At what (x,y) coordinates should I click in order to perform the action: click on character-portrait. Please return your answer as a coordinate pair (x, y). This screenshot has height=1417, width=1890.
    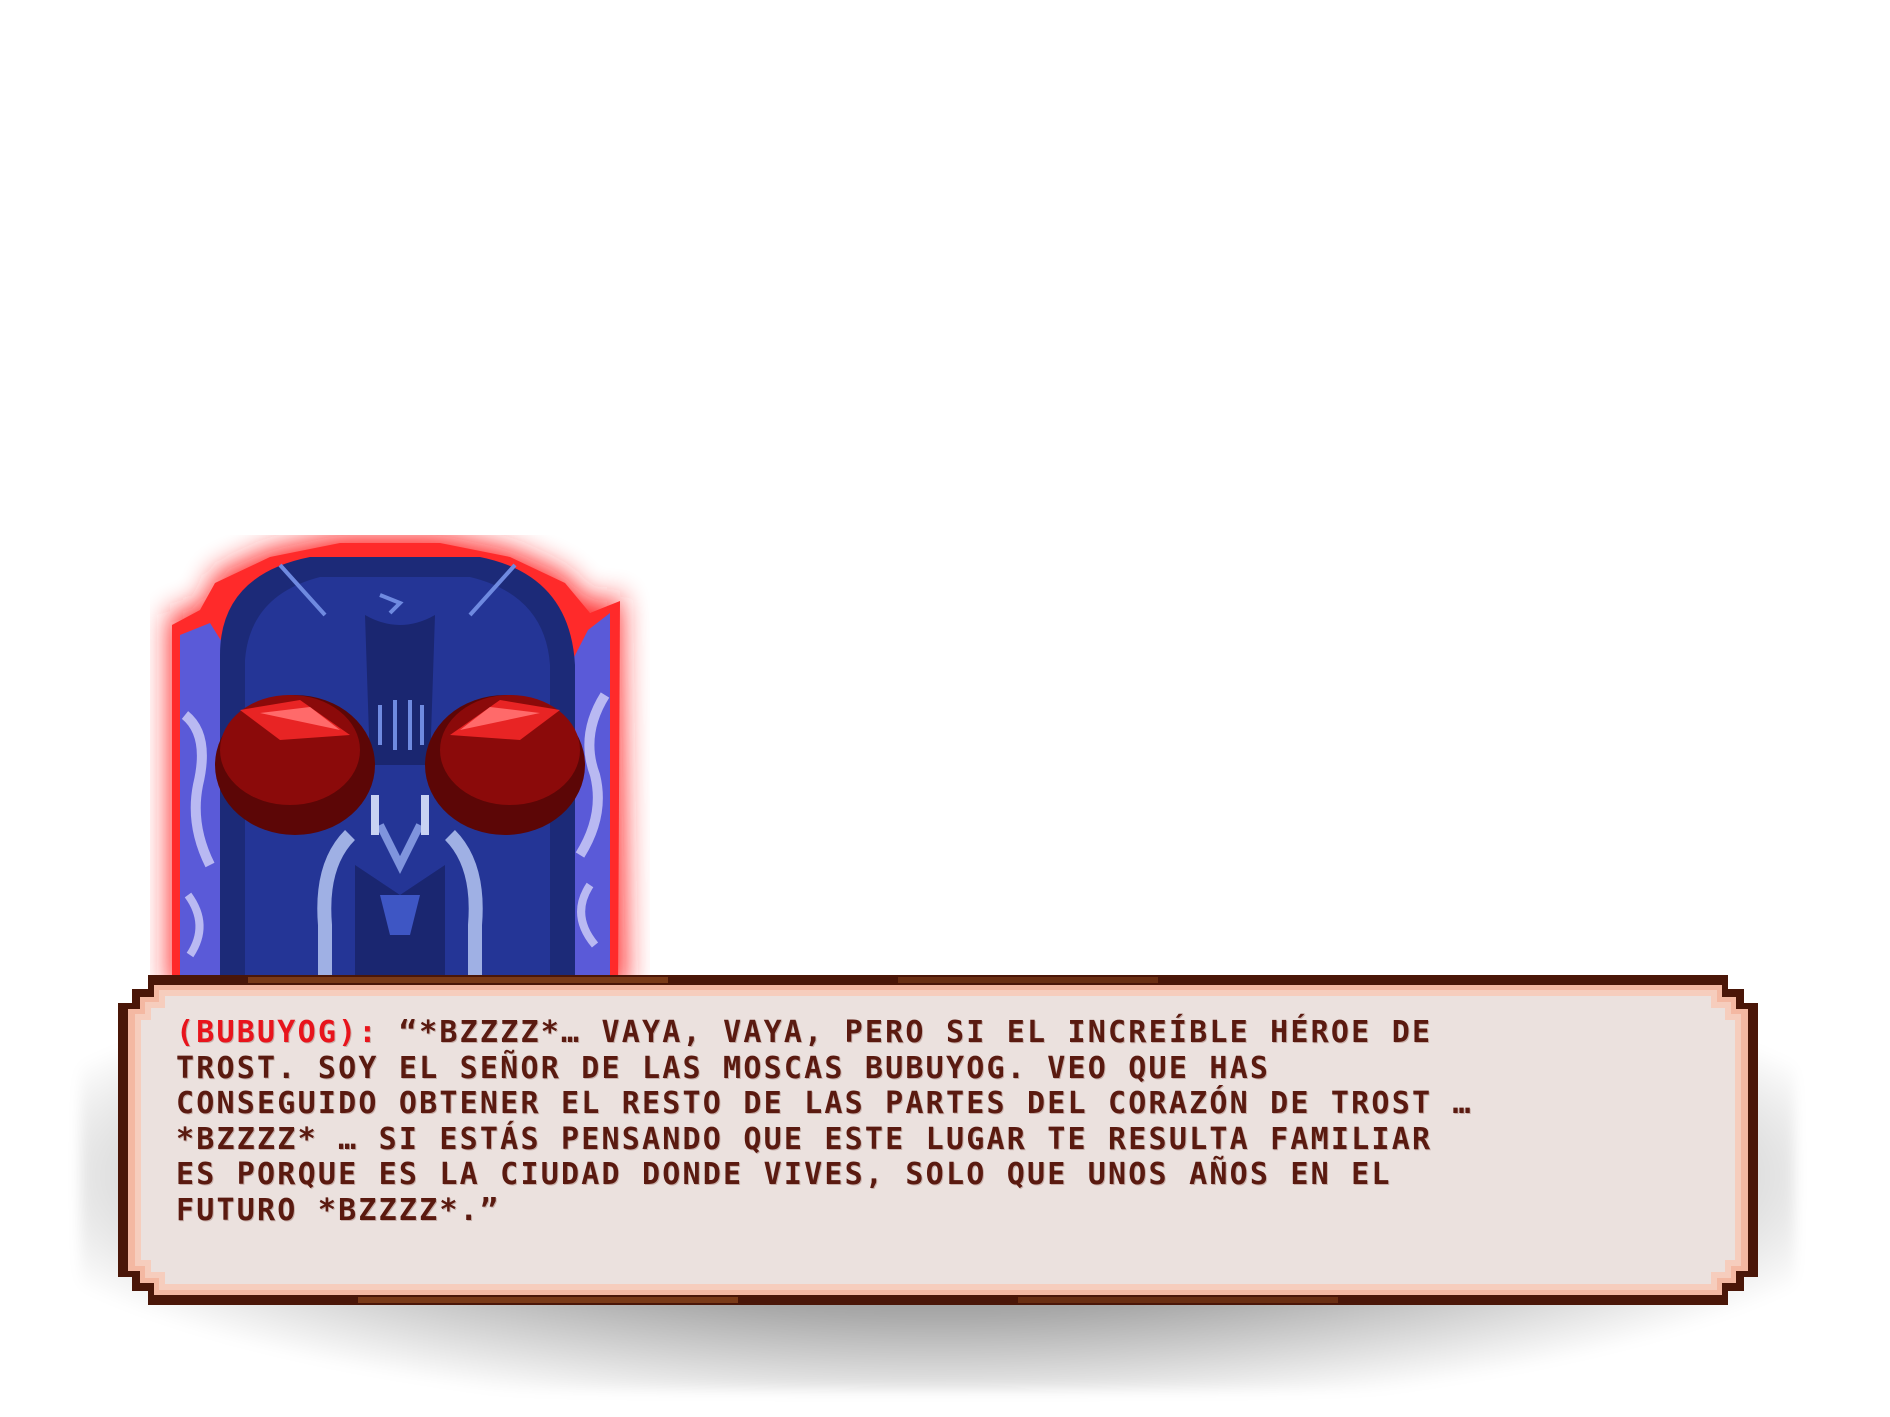
    Looking at the image, I should click on (400, 762).